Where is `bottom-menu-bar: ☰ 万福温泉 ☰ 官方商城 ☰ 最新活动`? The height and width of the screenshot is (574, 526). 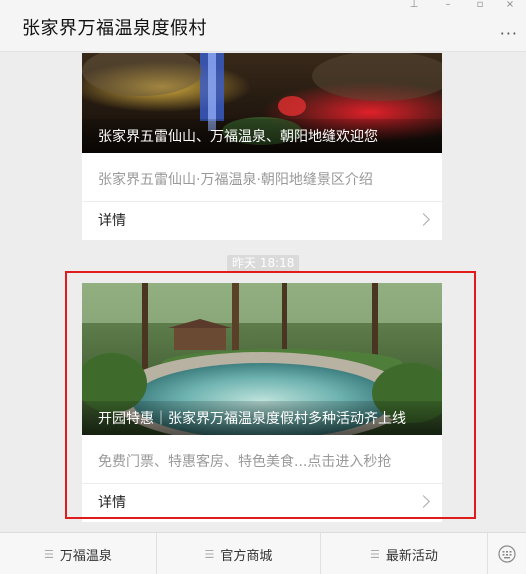 bottom-menu-bar: ☰ 万福温泉 ☰ 官方商城 ☰ 最新活动 is located at coordinates (263, 553).